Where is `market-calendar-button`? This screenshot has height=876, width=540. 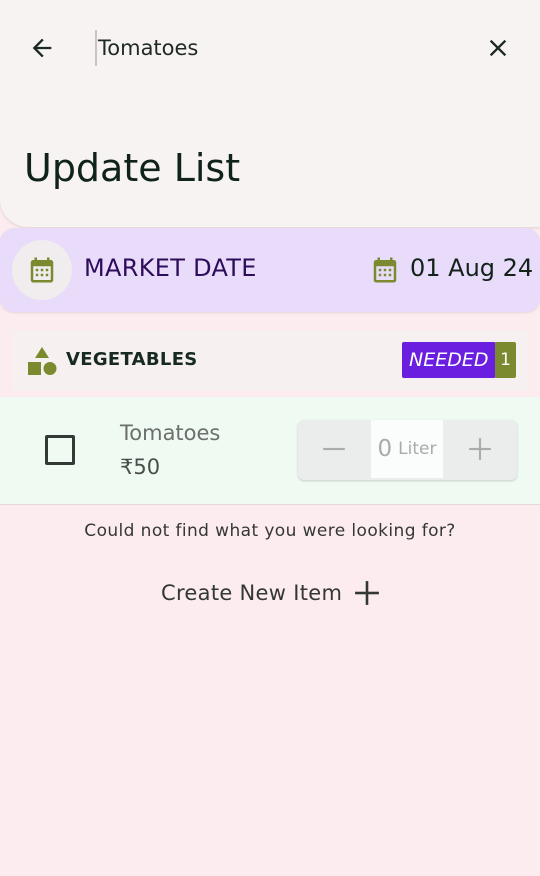 market-calendar-button is located at coordinates (42, 270).